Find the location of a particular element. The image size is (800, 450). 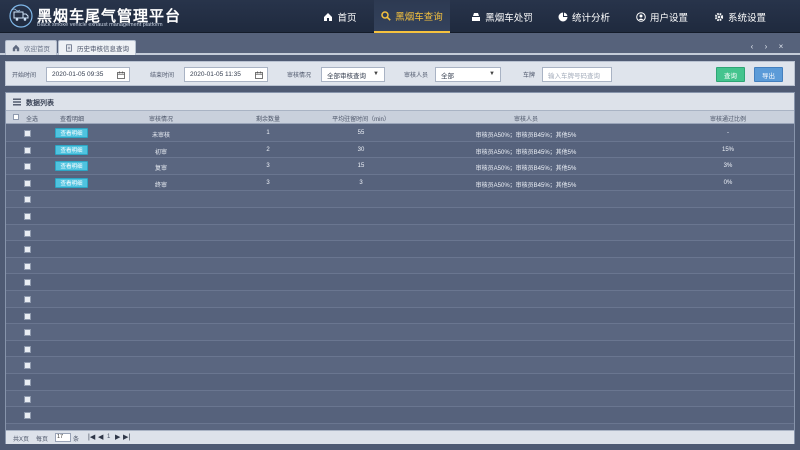

query-button: 查询 is located at coordinates (730, 74).